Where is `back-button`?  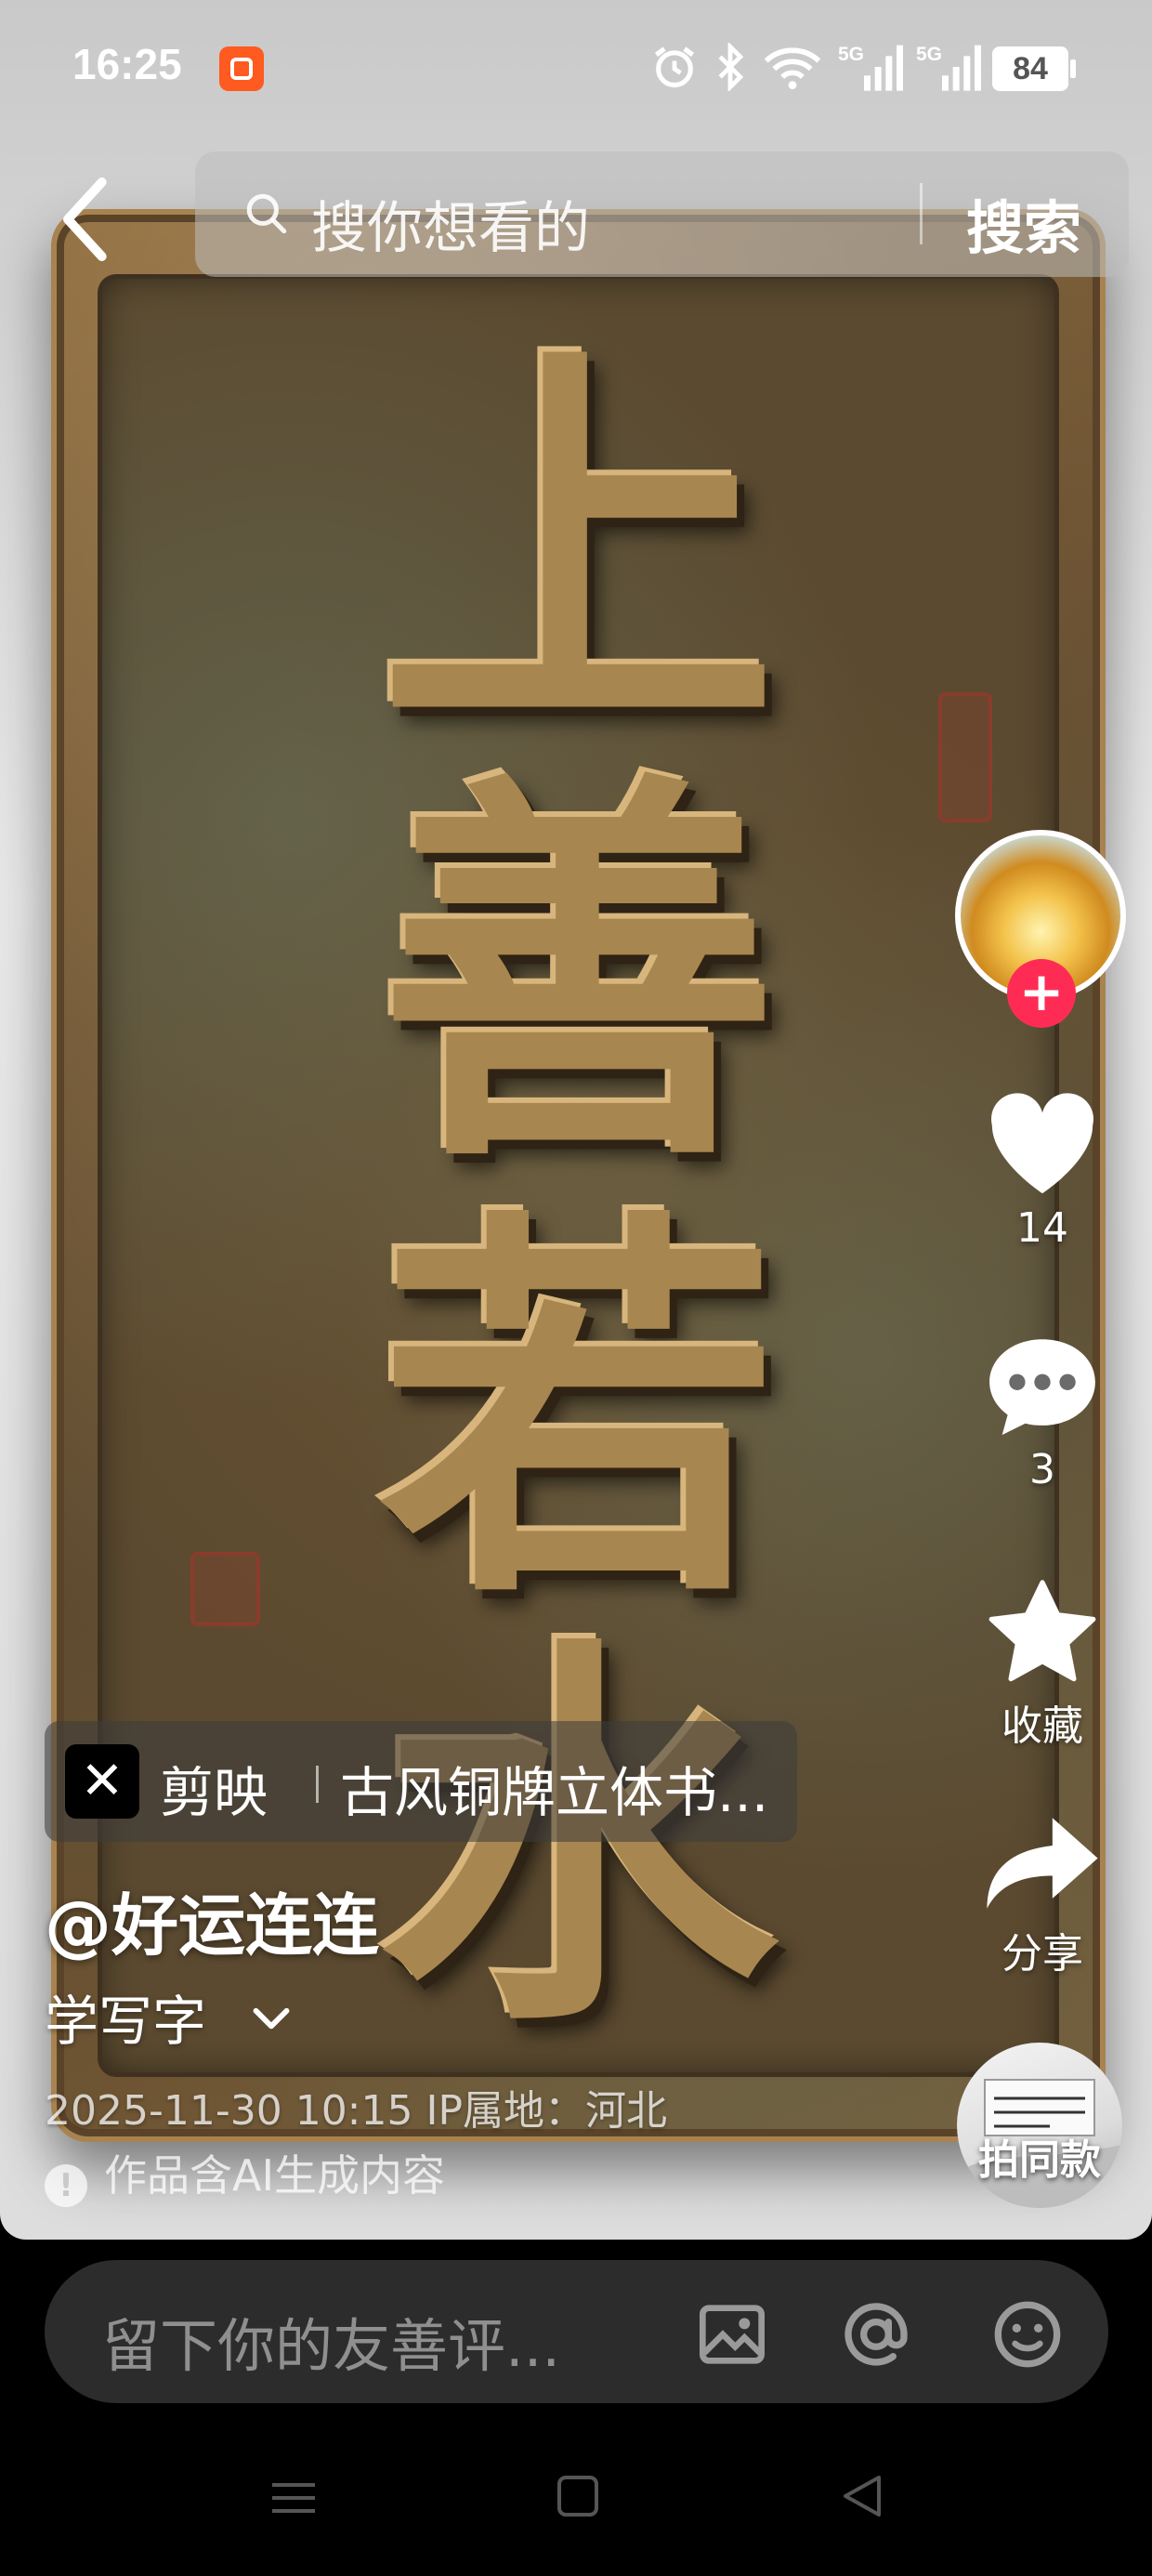 back-button is located at coordinates (86, 219).